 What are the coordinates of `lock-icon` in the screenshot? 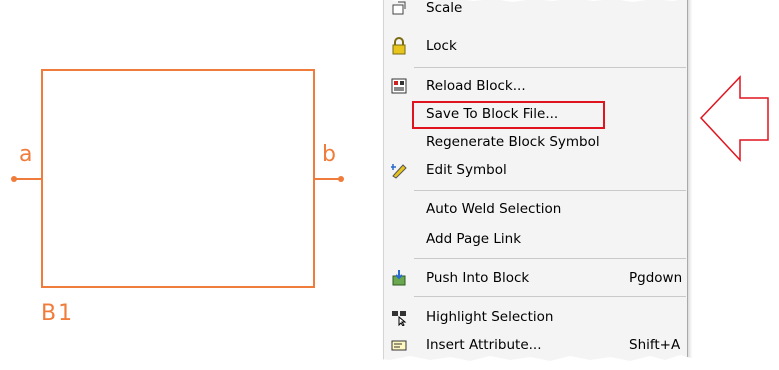 It's located at (399, 46).